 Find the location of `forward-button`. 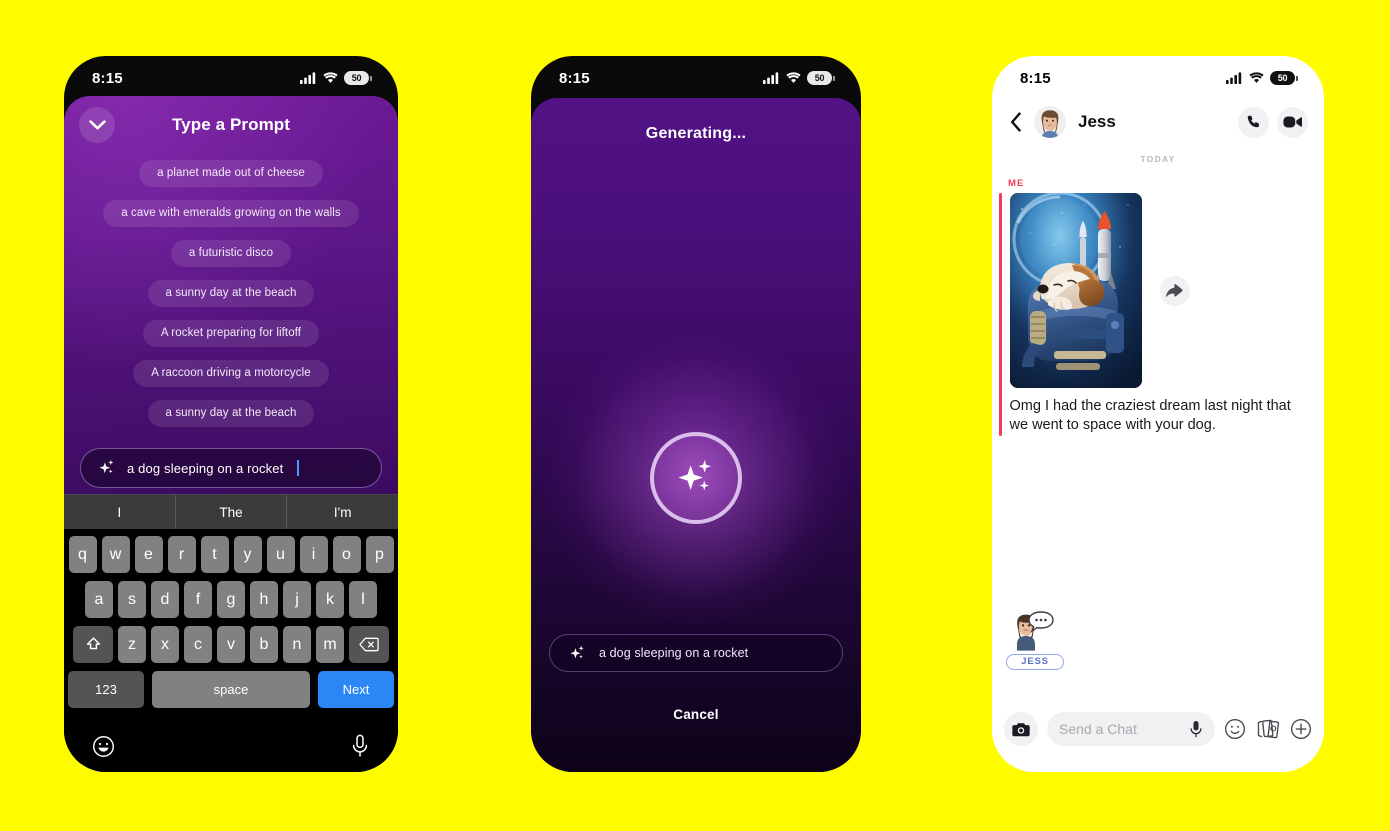

forward-button is located at coordinates (1174, 290).